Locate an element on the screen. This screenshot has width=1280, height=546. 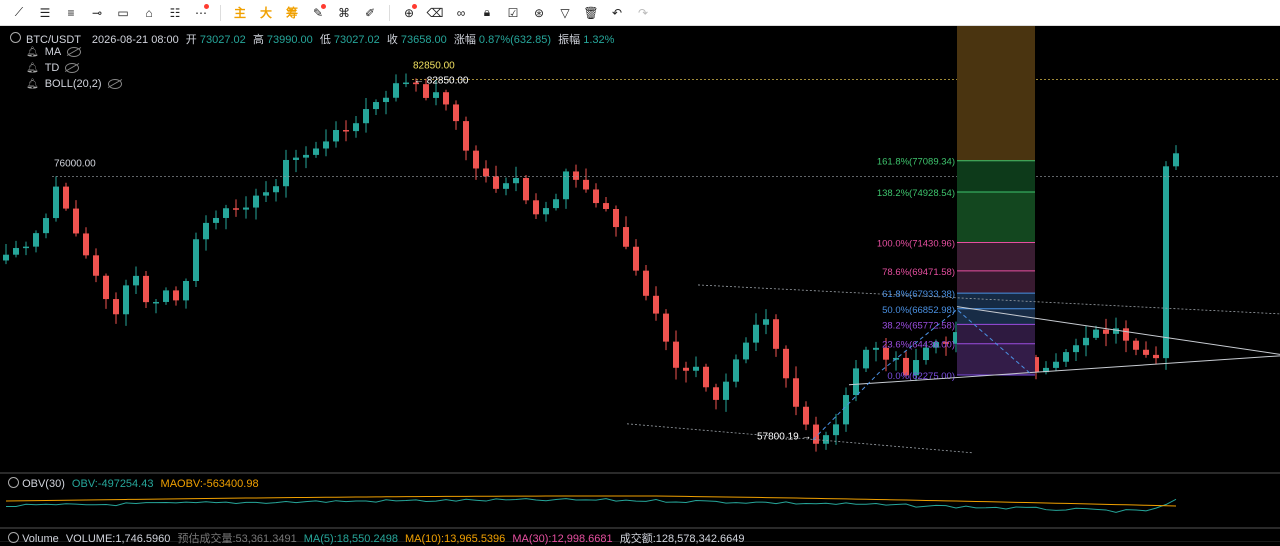
lock-icon: 🔒︎ is located at coordinates (487, 13).